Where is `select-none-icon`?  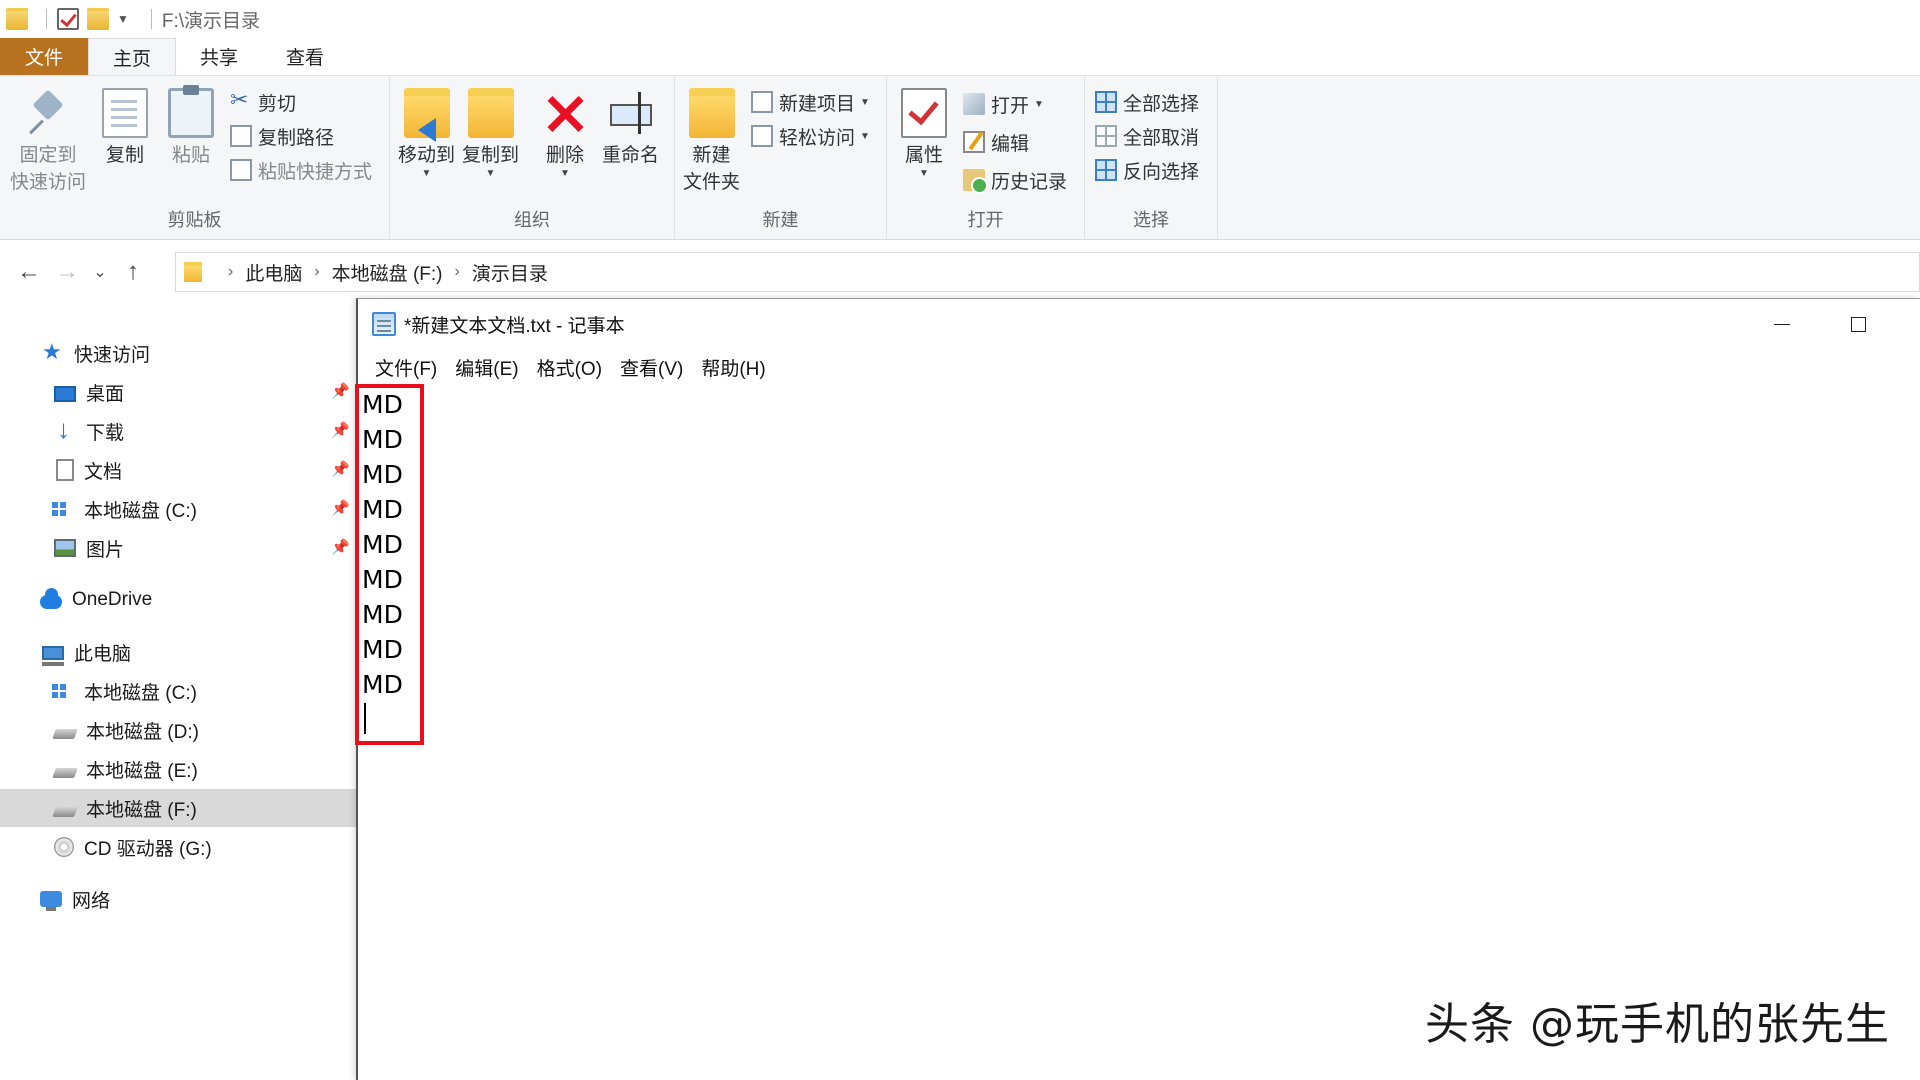 select-none-icon is located at coordinates (1106, 136).